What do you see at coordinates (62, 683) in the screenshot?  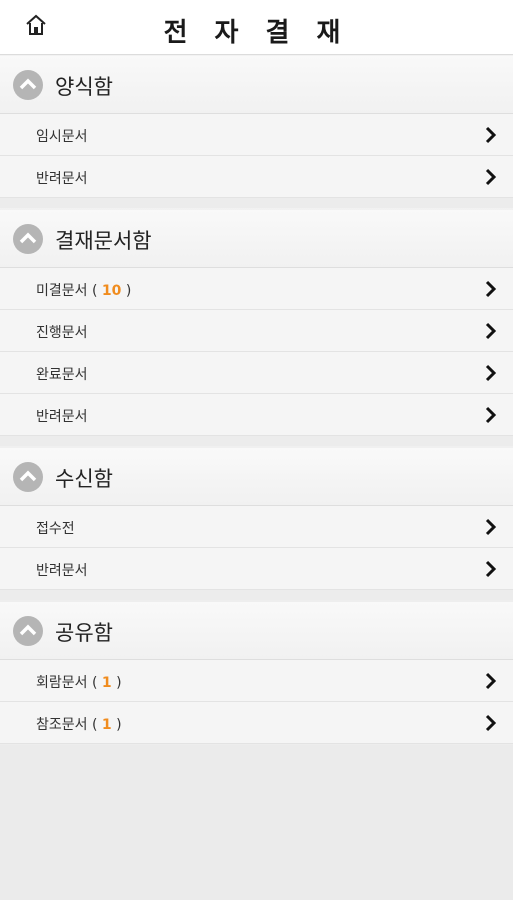 I see `item-label-text: 회람문서` at bounding box center [62, 683].